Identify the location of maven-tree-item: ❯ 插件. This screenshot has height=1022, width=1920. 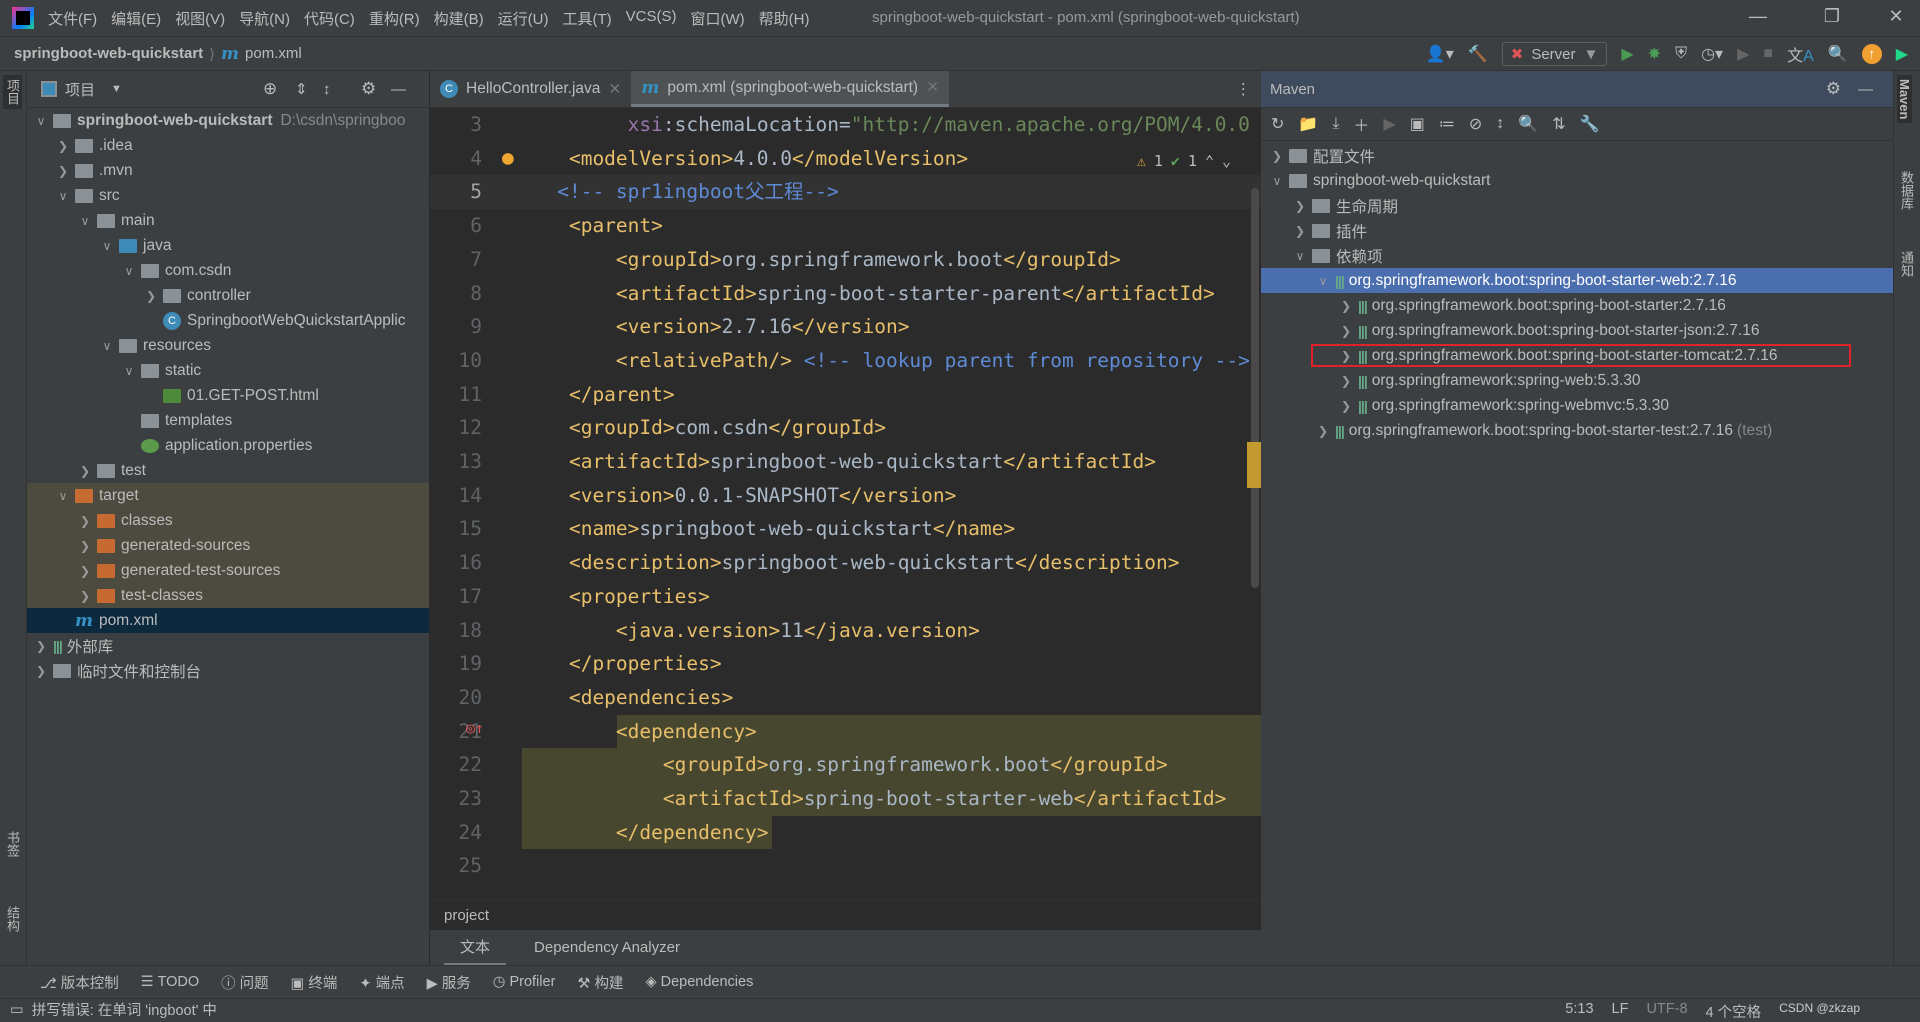
(1577, 230).